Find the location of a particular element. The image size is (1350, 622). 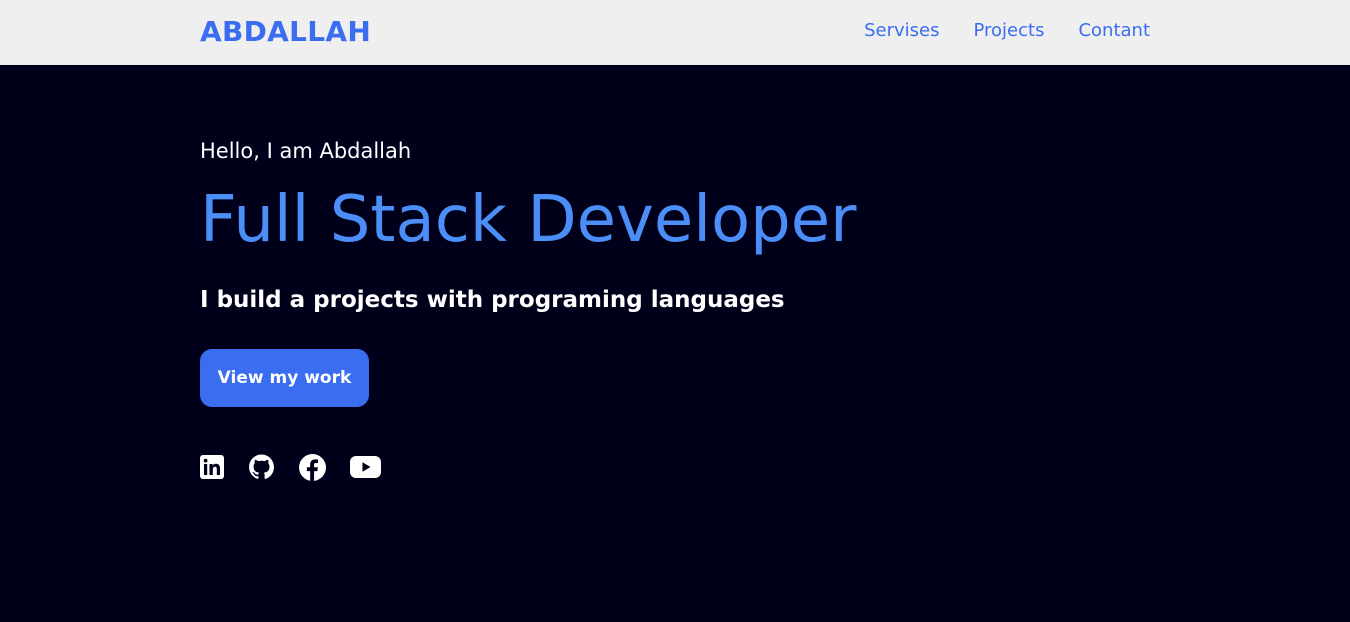

facebook-icon is located at coordinates (312, 467).